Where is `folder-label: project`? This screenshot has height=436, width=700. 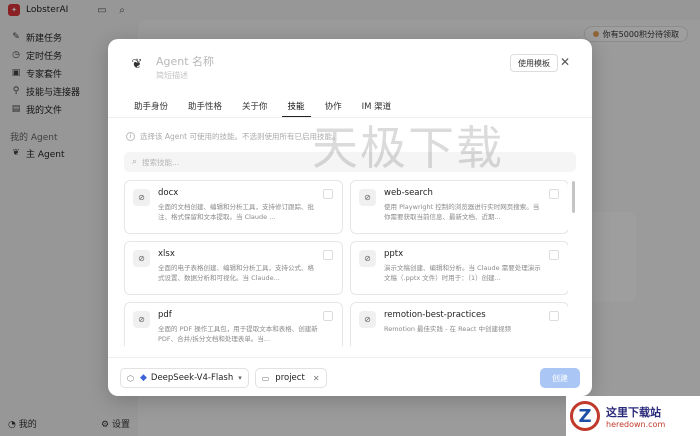 folder-label: project is located at coordinates (290, 378).